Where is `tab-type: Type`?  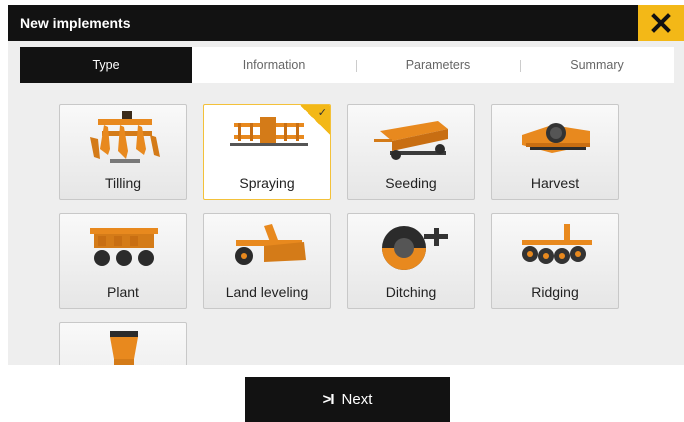
tab-type: Type is located at coordinates (106, 65).